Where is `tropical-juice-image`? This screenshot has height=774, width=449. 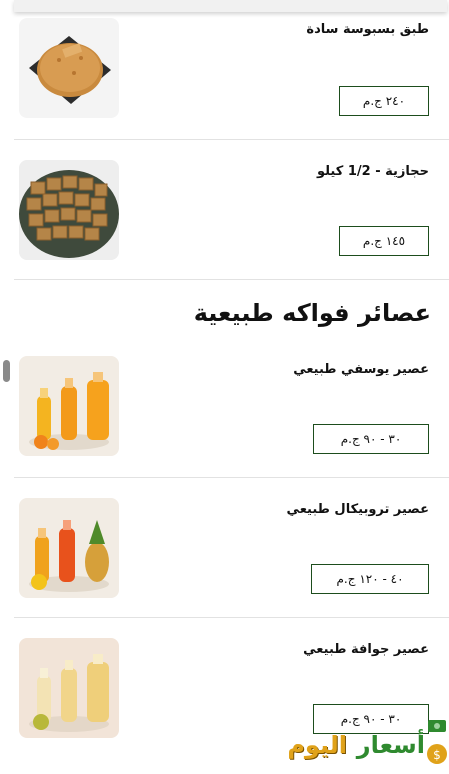 tropical-juice-image is located at coordinates (69, 548).